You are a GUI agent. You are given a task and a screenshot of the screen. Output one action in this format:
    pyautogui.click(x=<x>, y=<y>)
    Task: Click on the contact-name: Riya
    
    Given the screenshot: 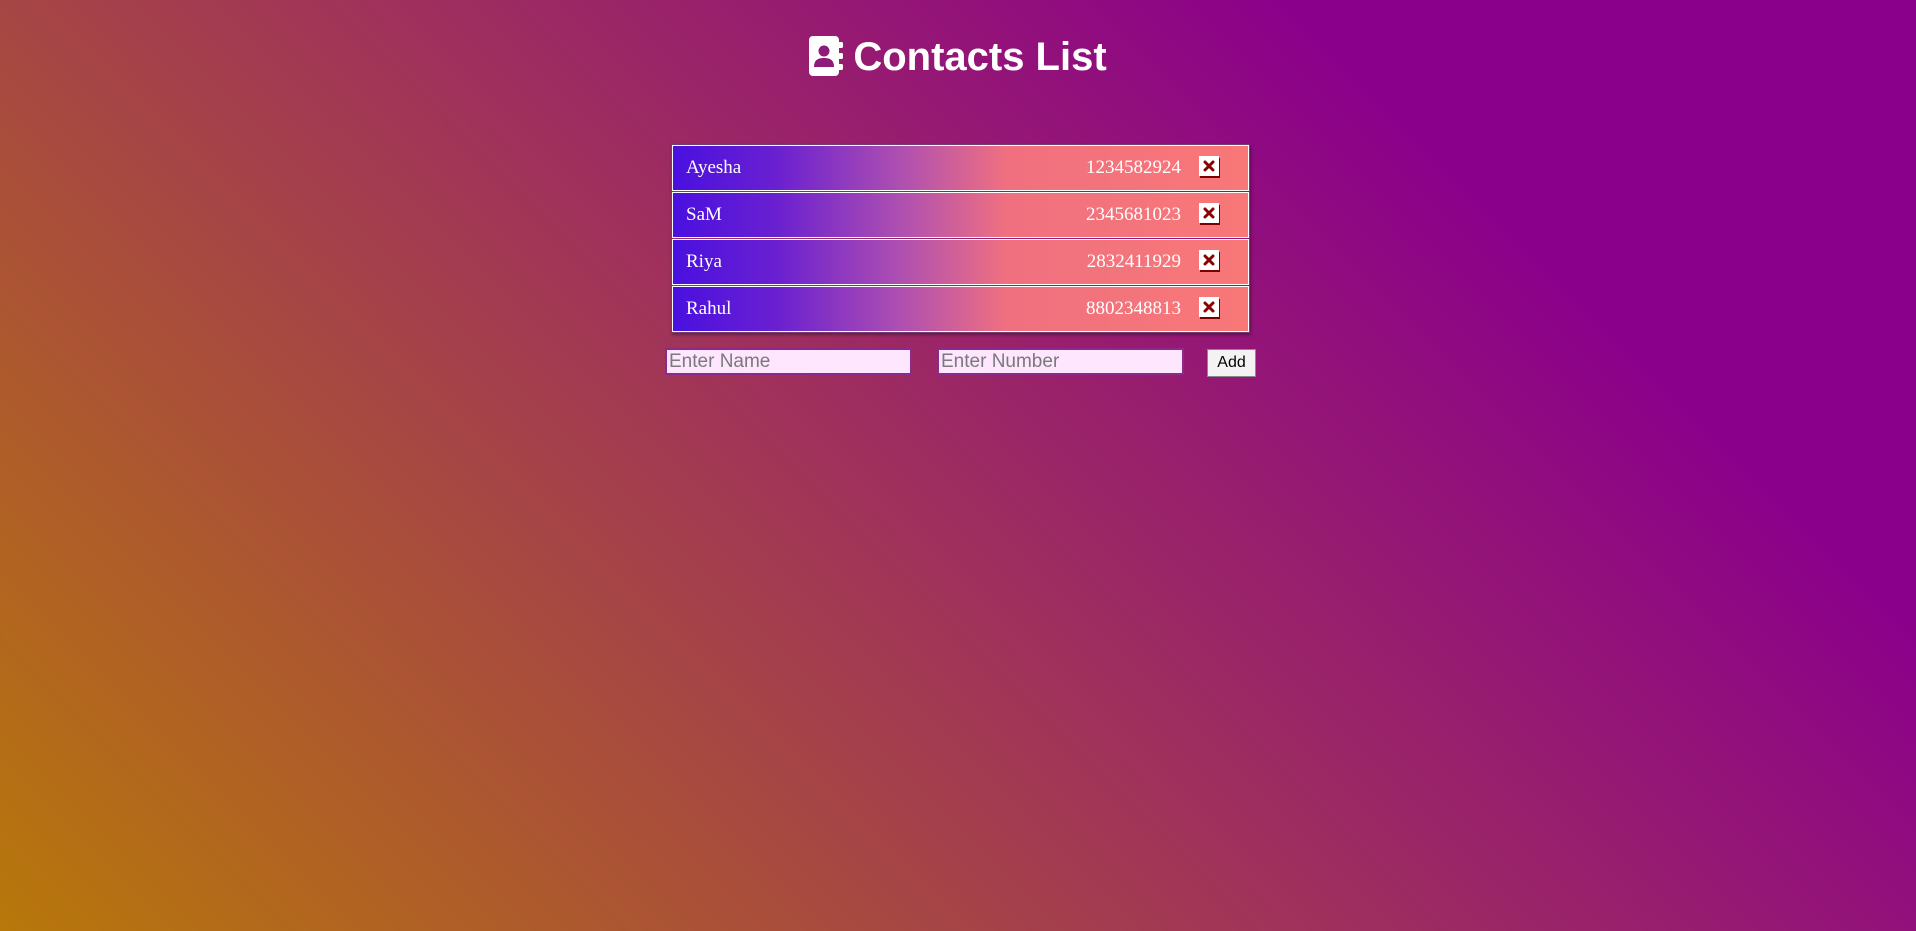 What is the action you would take?
    pyautogui.click(x=704, y=261)
    